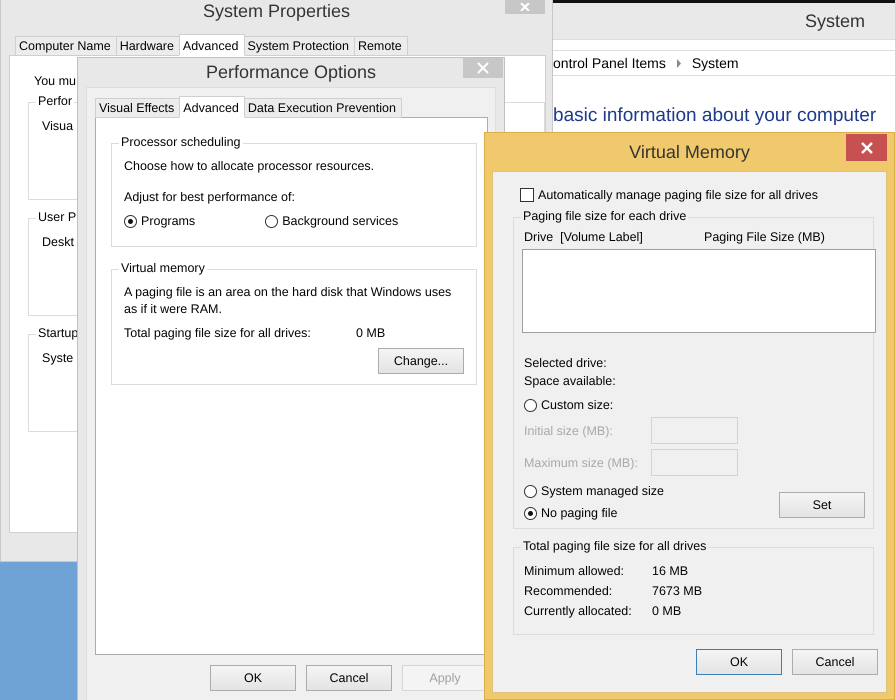 This screenshot has height=700, width=895. Describe the element at coordinates (55, 101) in the screenshot. I see `group-title: Perfor` at that location.